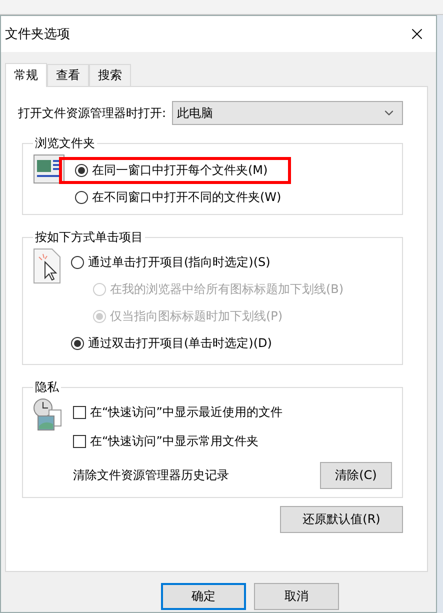 The height and width of the screenshot is (613, 443). I want to click on option-label: 在同一窗口中打开每个文件夹(M), so click(180, 170).